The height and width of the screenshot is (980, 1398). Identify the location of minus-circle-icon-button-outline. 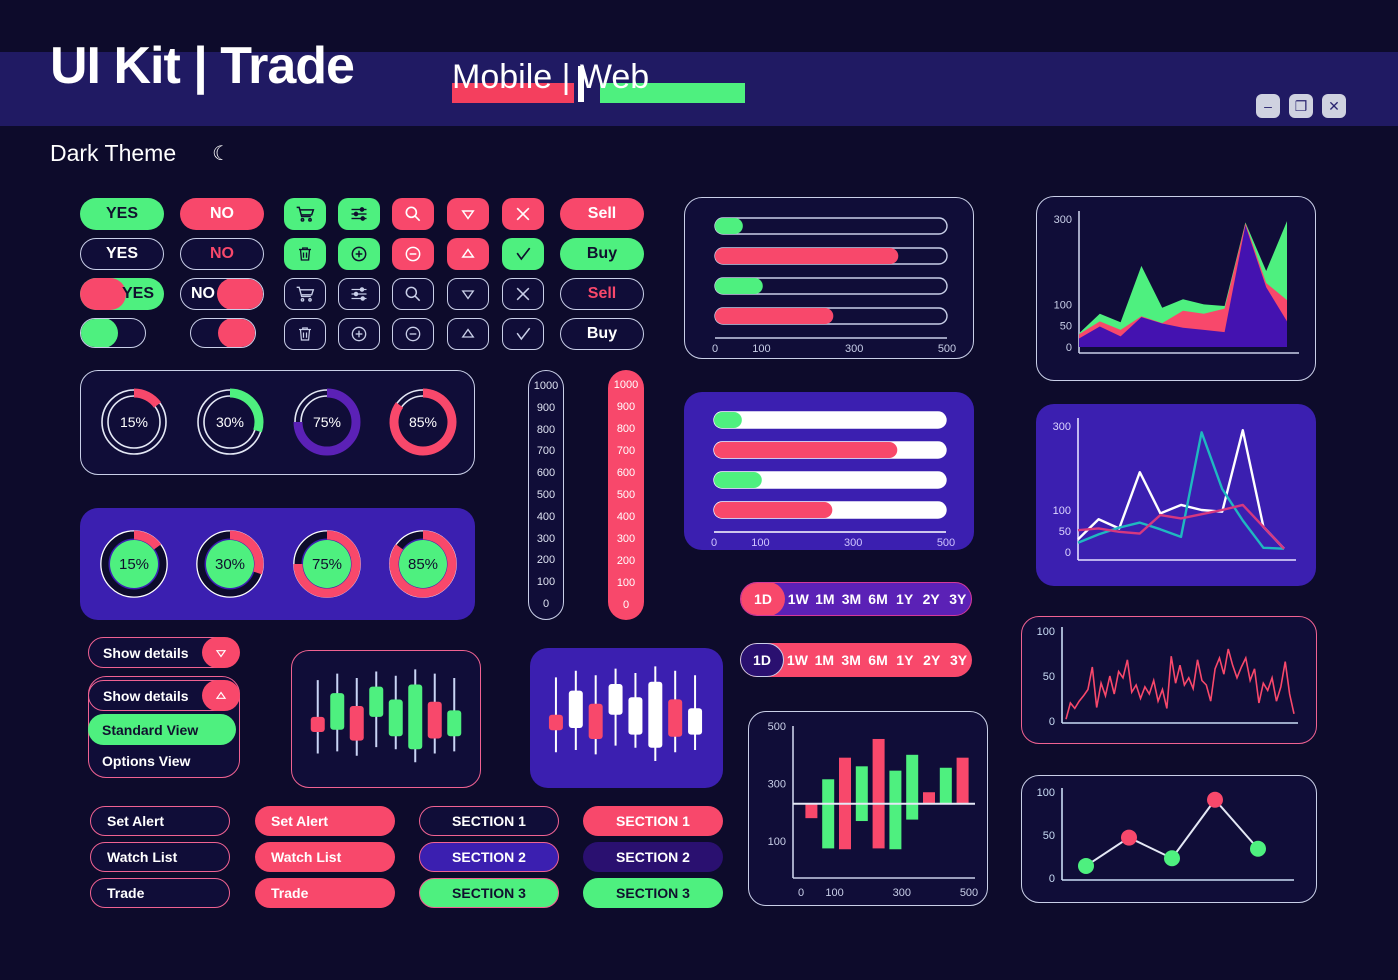
(413, 334).